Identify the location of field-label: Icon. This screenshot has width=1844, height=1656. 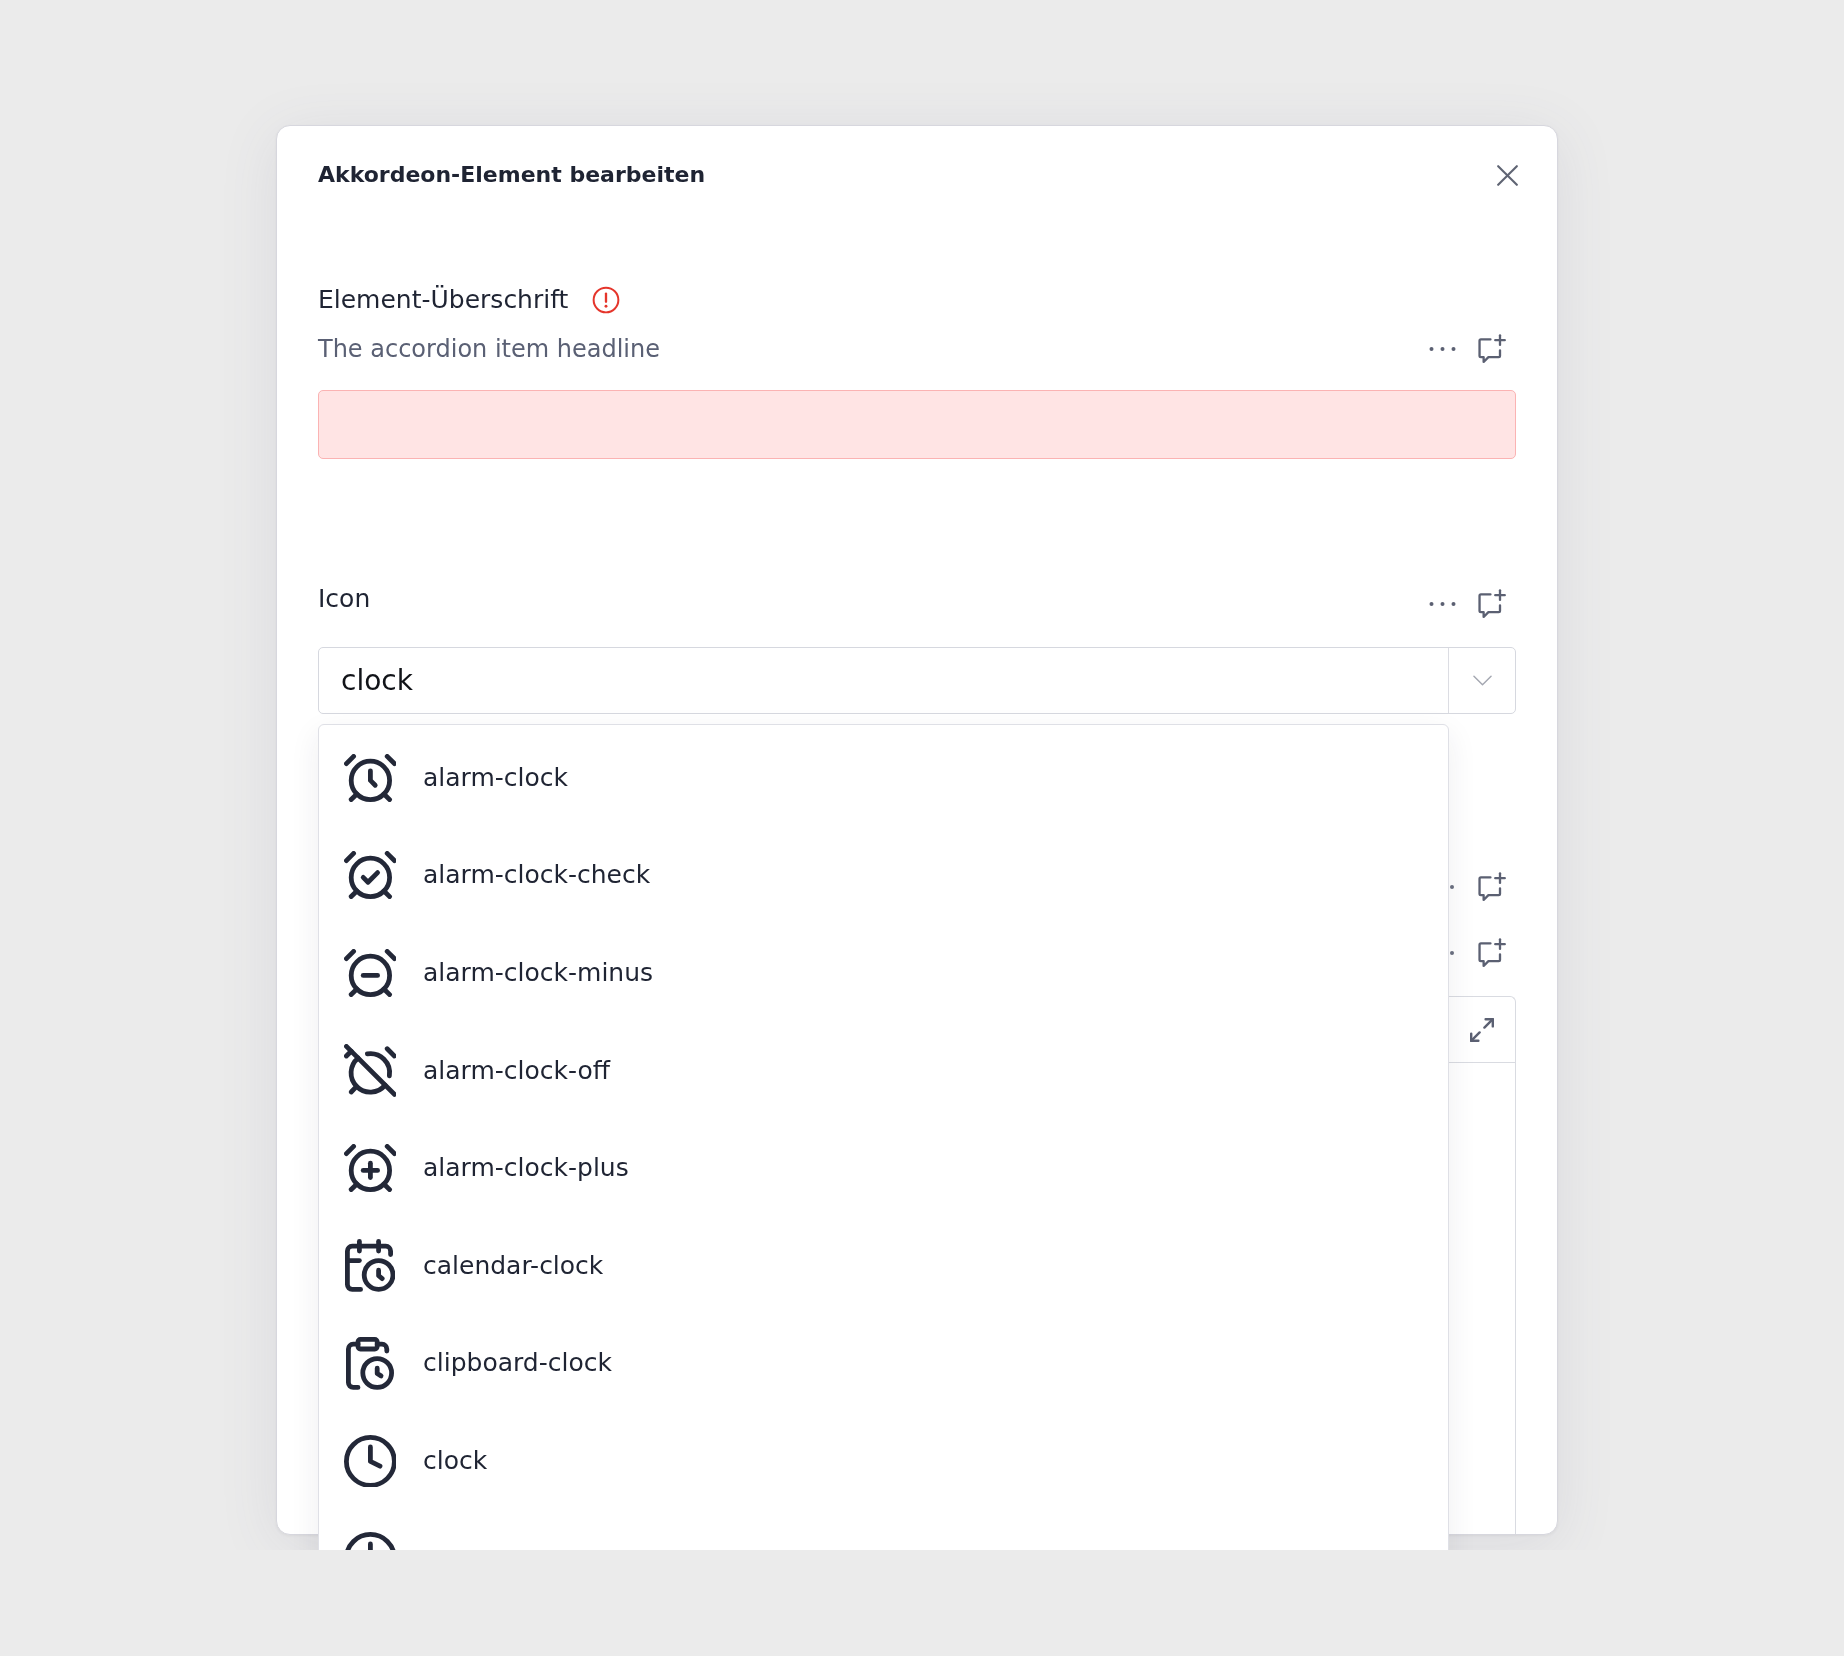
(344, 599).